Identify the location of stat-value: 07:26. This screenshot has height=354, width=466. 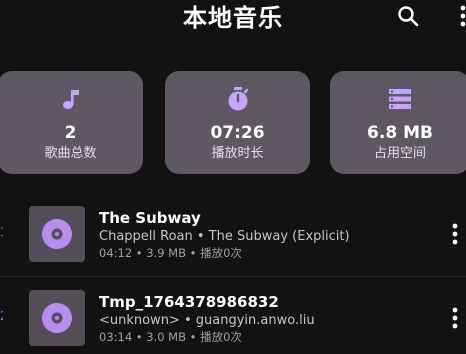
(237, 133).